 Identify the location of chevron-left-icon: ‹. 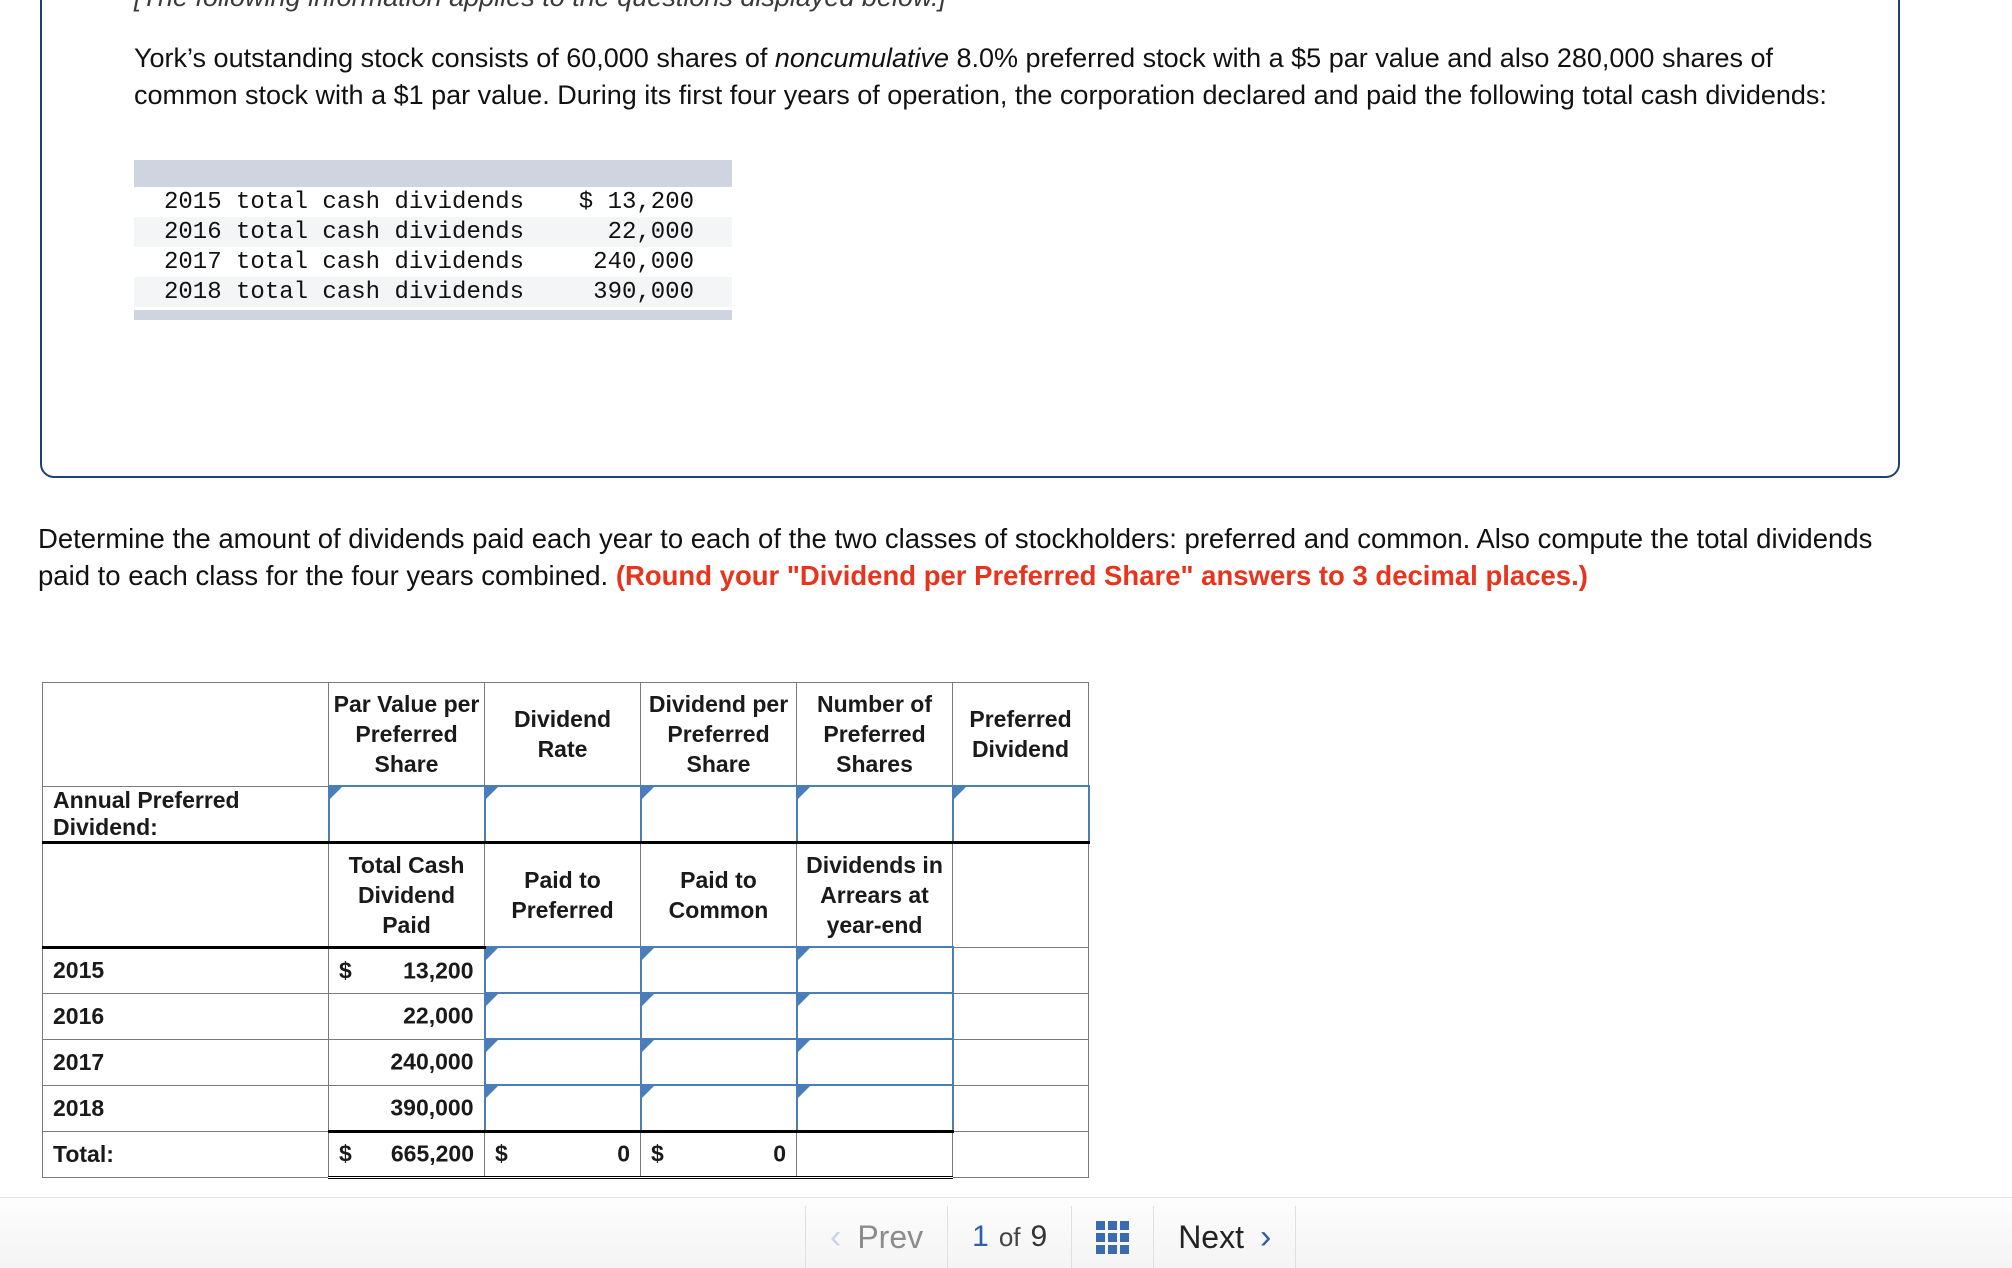
(836, 1236).